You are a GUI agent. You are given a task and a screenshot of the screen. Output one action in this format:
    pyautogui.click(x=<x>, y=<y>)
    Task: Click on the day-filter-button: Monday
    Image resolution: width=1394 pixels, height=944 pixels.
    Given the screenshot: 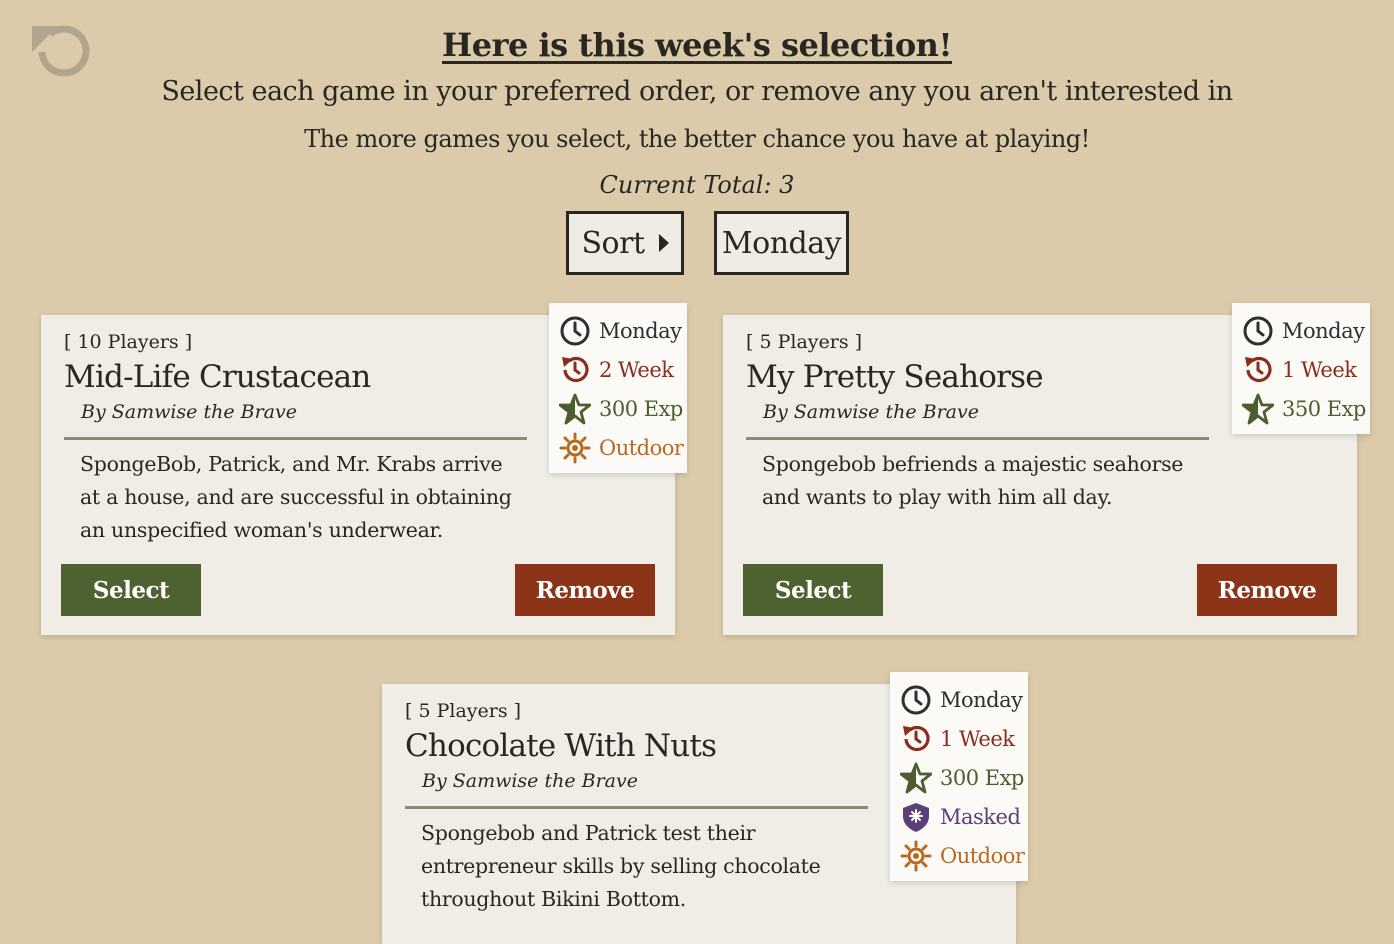 What is the action you would take?
    pyautogui.click(x=781, y=243)
    